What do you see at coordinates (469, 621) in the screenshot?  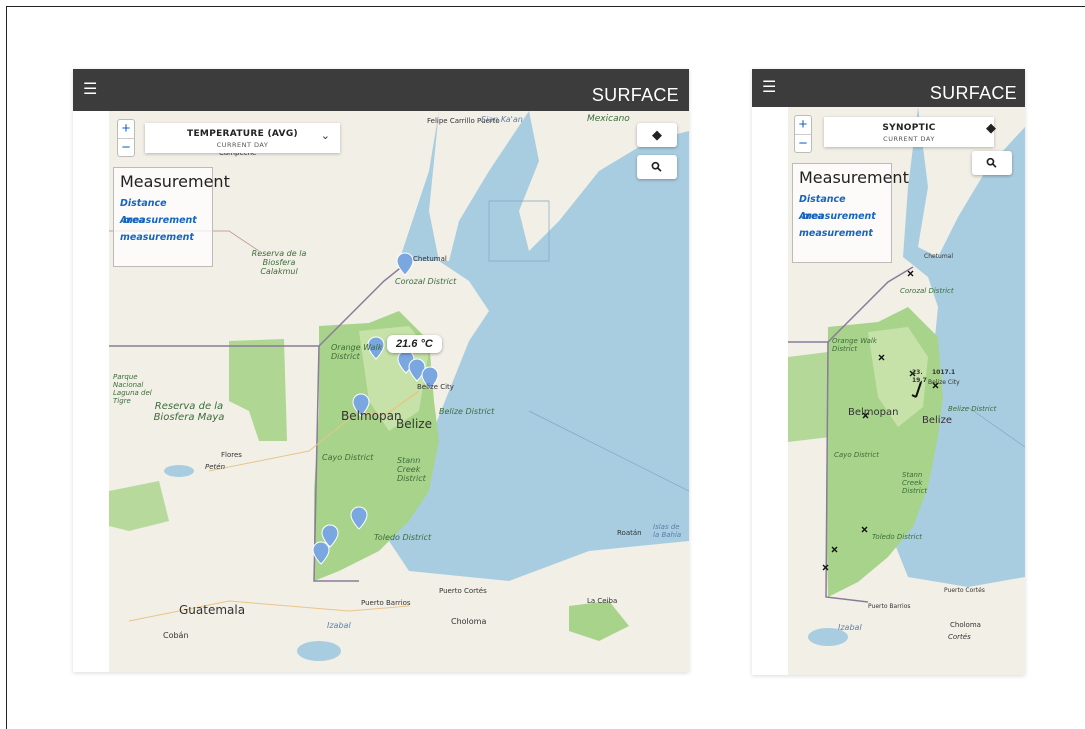 I see `label-choloma: Choloma` at bounding box center [469, 621].